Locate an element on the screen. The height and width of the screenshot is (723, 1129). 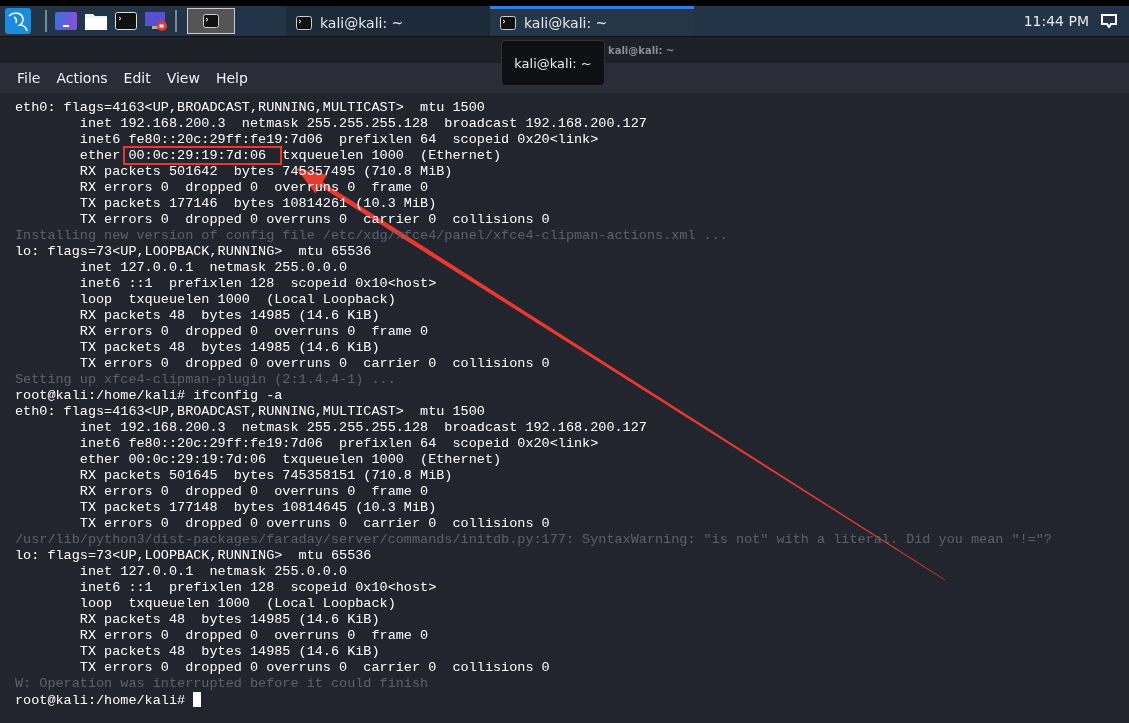
text-cursor is located at coordinates (197, 699).